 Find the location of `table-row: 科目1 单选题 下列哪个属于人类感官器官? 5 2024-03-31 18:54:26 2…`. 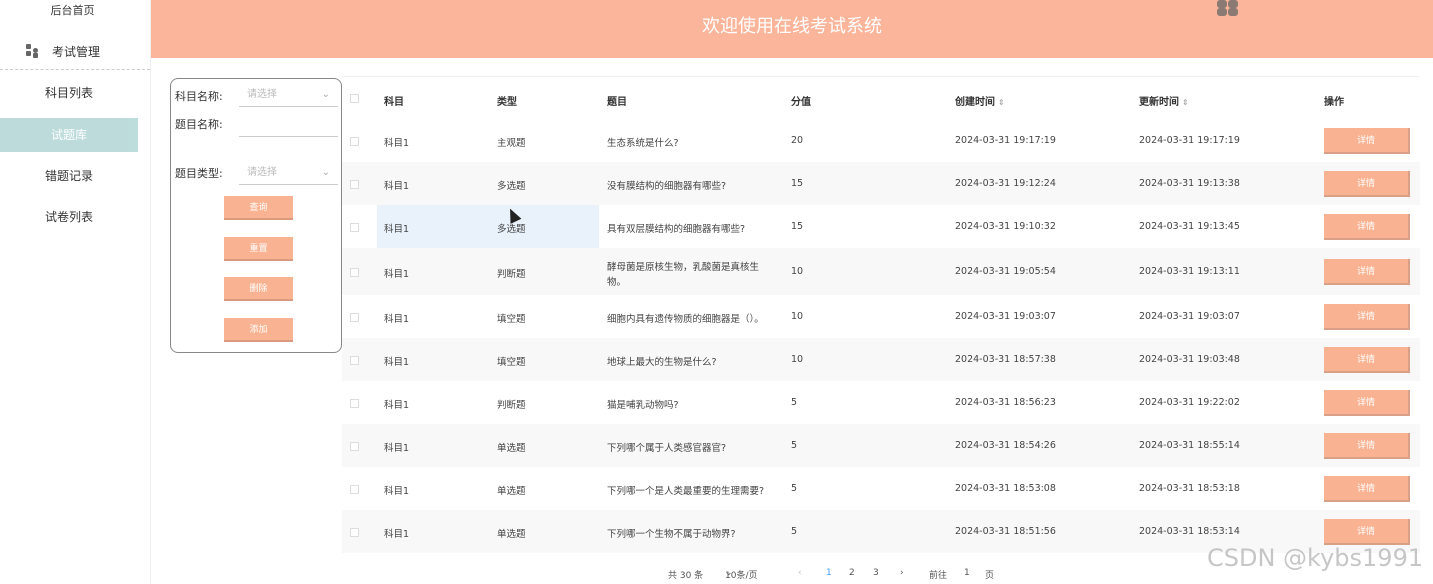

table-row: 科目1 单选题 下列哪个属于人类感官器官? 5 2024-03-31 18:54:26 2… is located at coordinates (881, 445).